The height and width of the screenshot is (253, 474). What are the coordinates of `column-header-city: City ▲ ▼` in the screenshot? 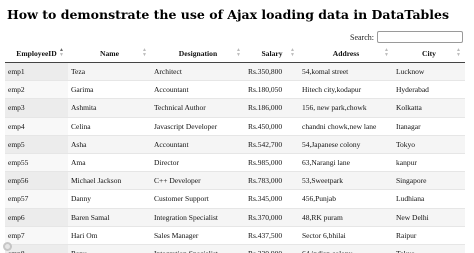 It's located at (429, 54).